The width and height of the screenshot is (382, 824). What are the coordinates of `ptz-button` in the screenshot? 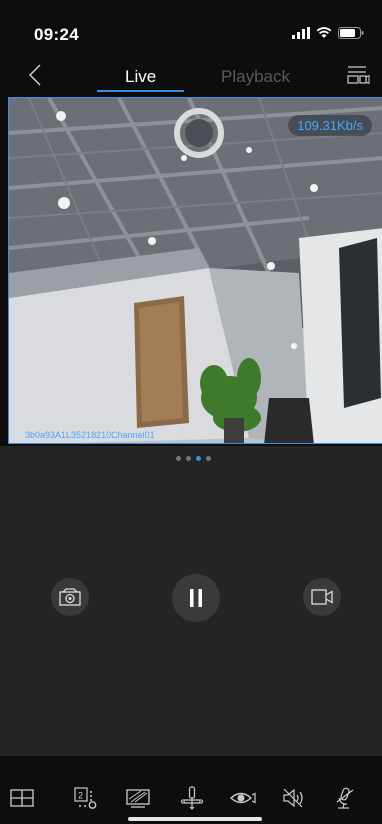 It's located at (192, 798).